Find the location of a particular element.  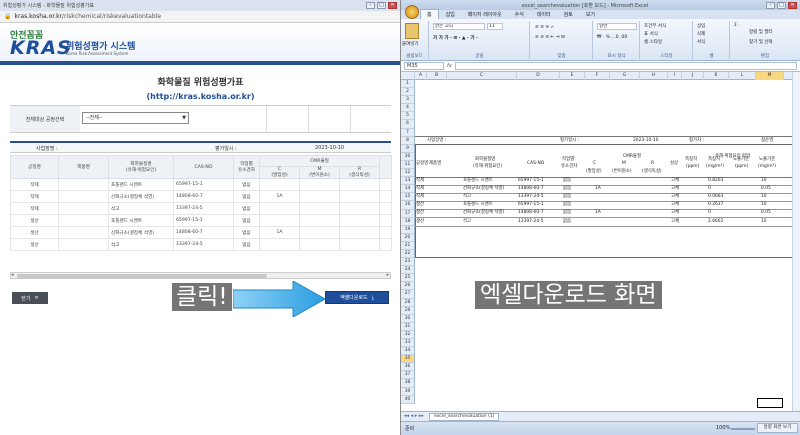

row-header: 22 is located at coordinates (407, 254).